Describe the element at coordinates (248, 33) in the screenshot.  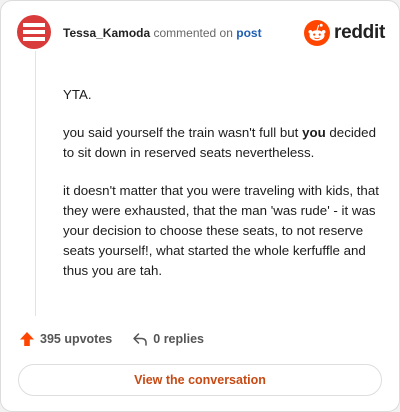
I see `post-link: post` at that location.